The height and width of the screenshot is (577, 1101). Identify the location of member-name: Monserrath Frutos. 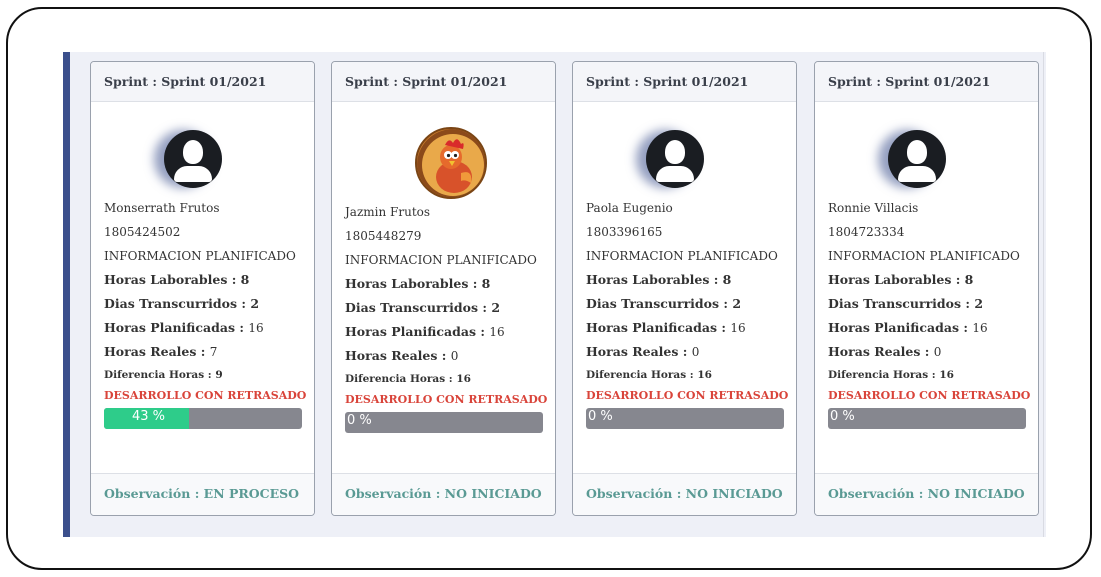
(162, 208).